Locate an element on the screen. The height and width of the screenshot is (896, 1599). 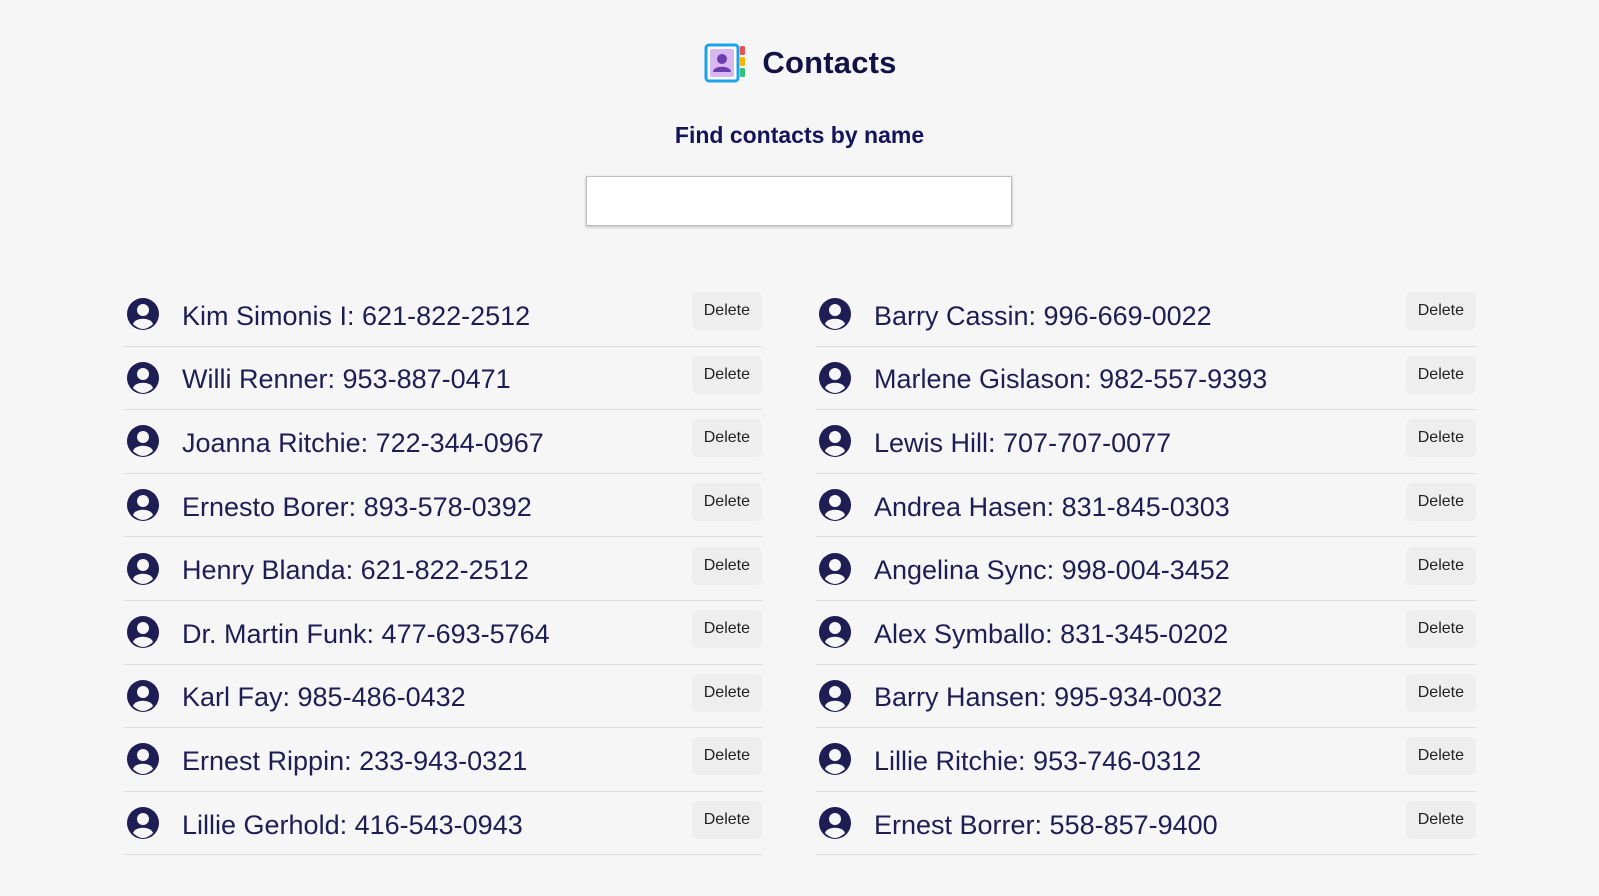
contact-row: Marlene Gislason: 982-557-9393 Delete is located at coordinates (1146, 379).